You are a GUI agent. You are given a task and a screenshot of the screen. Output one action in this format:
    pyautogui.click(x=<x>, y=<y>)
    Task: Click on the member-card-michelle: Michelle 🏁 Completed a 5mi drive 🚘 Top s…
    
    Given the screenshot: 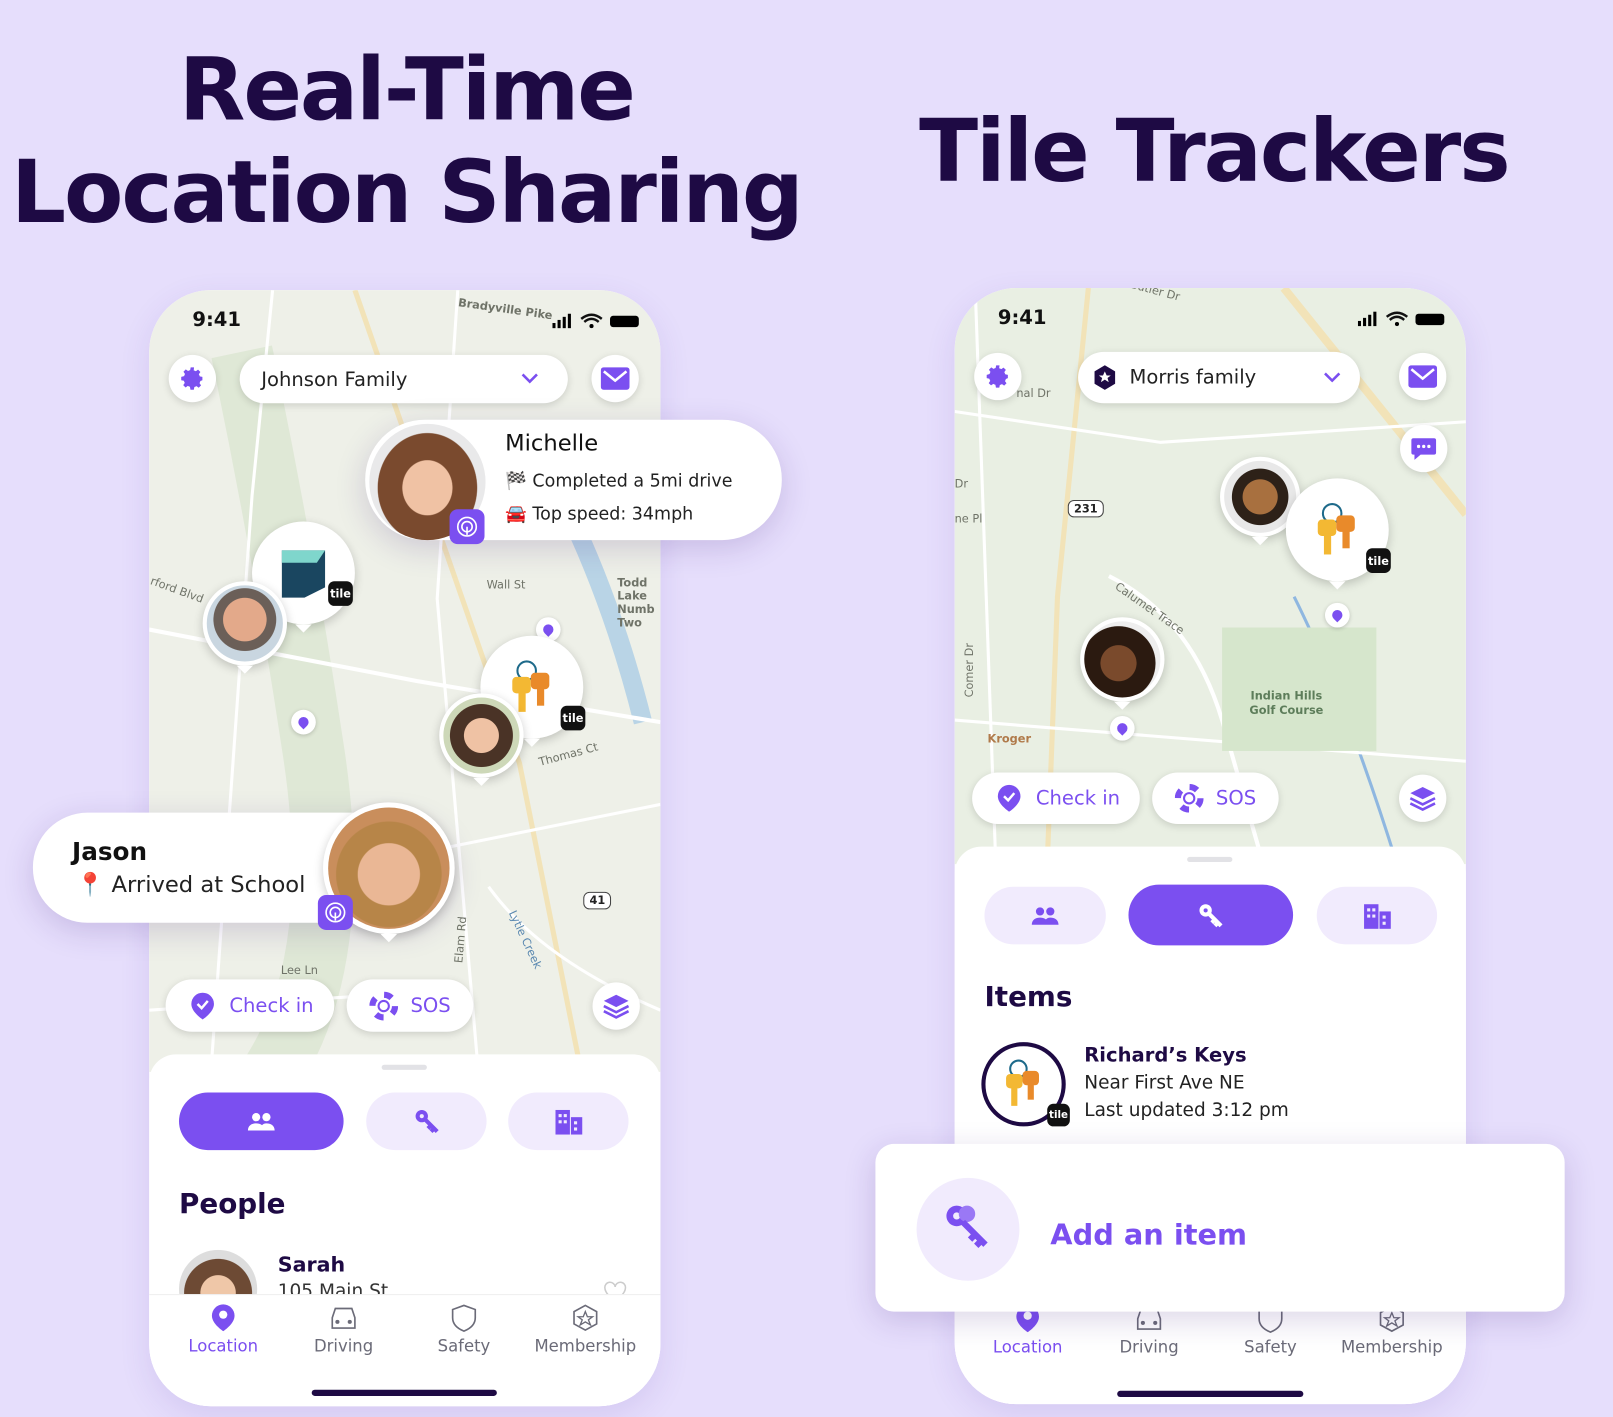 What is the action you would take?
    pyautogui.click(x=573, y=482)
    